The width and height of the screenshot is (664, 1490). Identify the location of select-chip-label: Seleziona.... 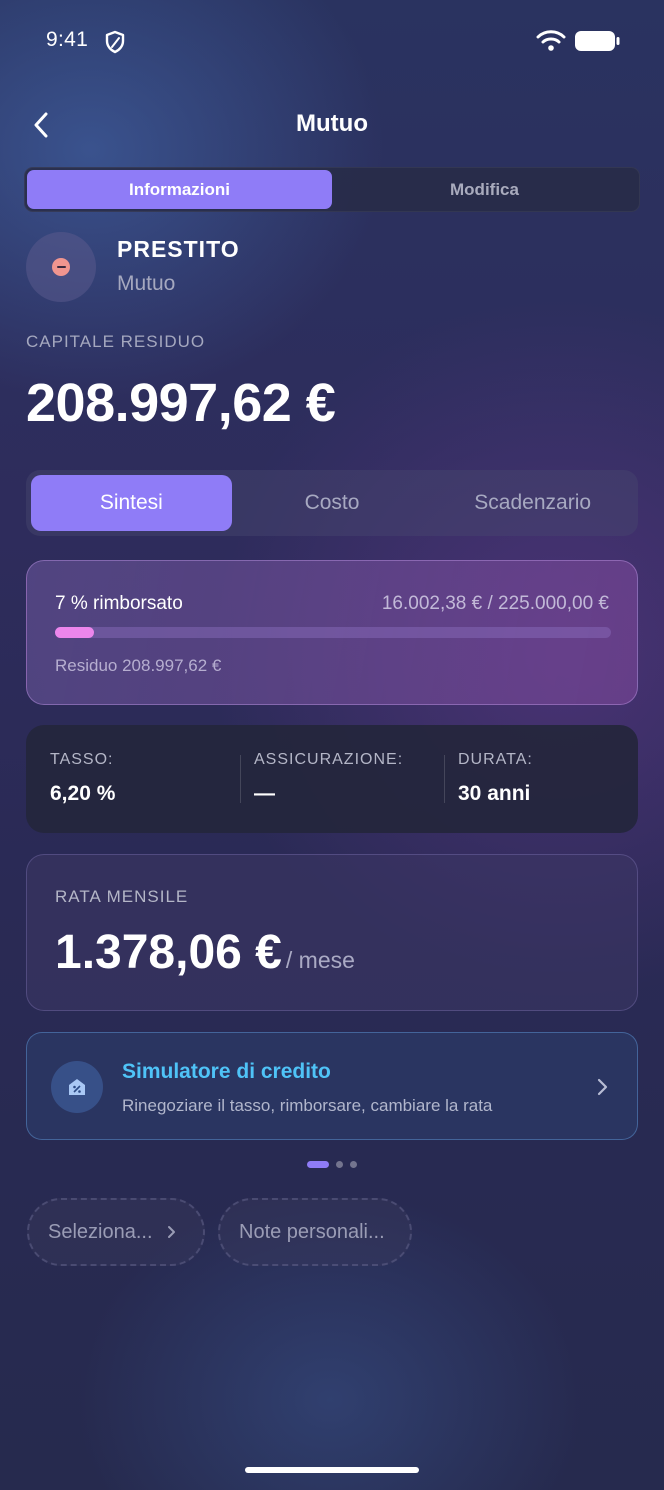
(100, 1231).